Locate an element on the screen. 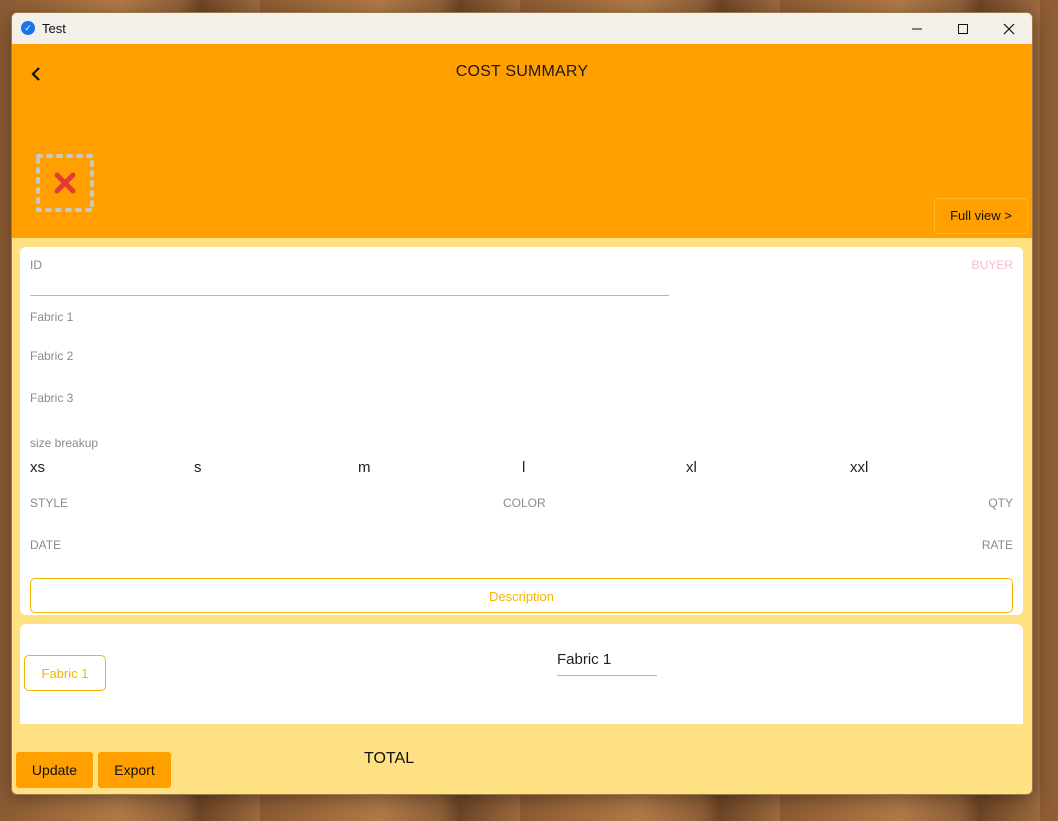  close-icon is located at coordinates (1009, 28).